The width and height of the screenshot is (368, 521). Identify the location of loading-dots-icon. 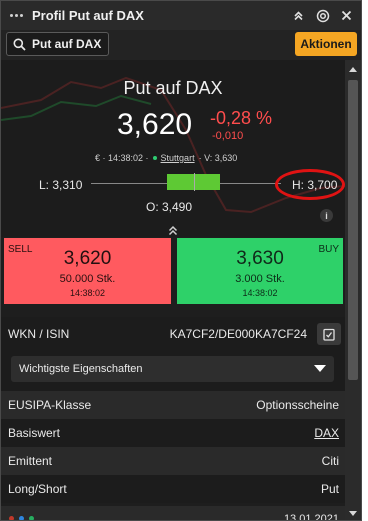
(21, 518).